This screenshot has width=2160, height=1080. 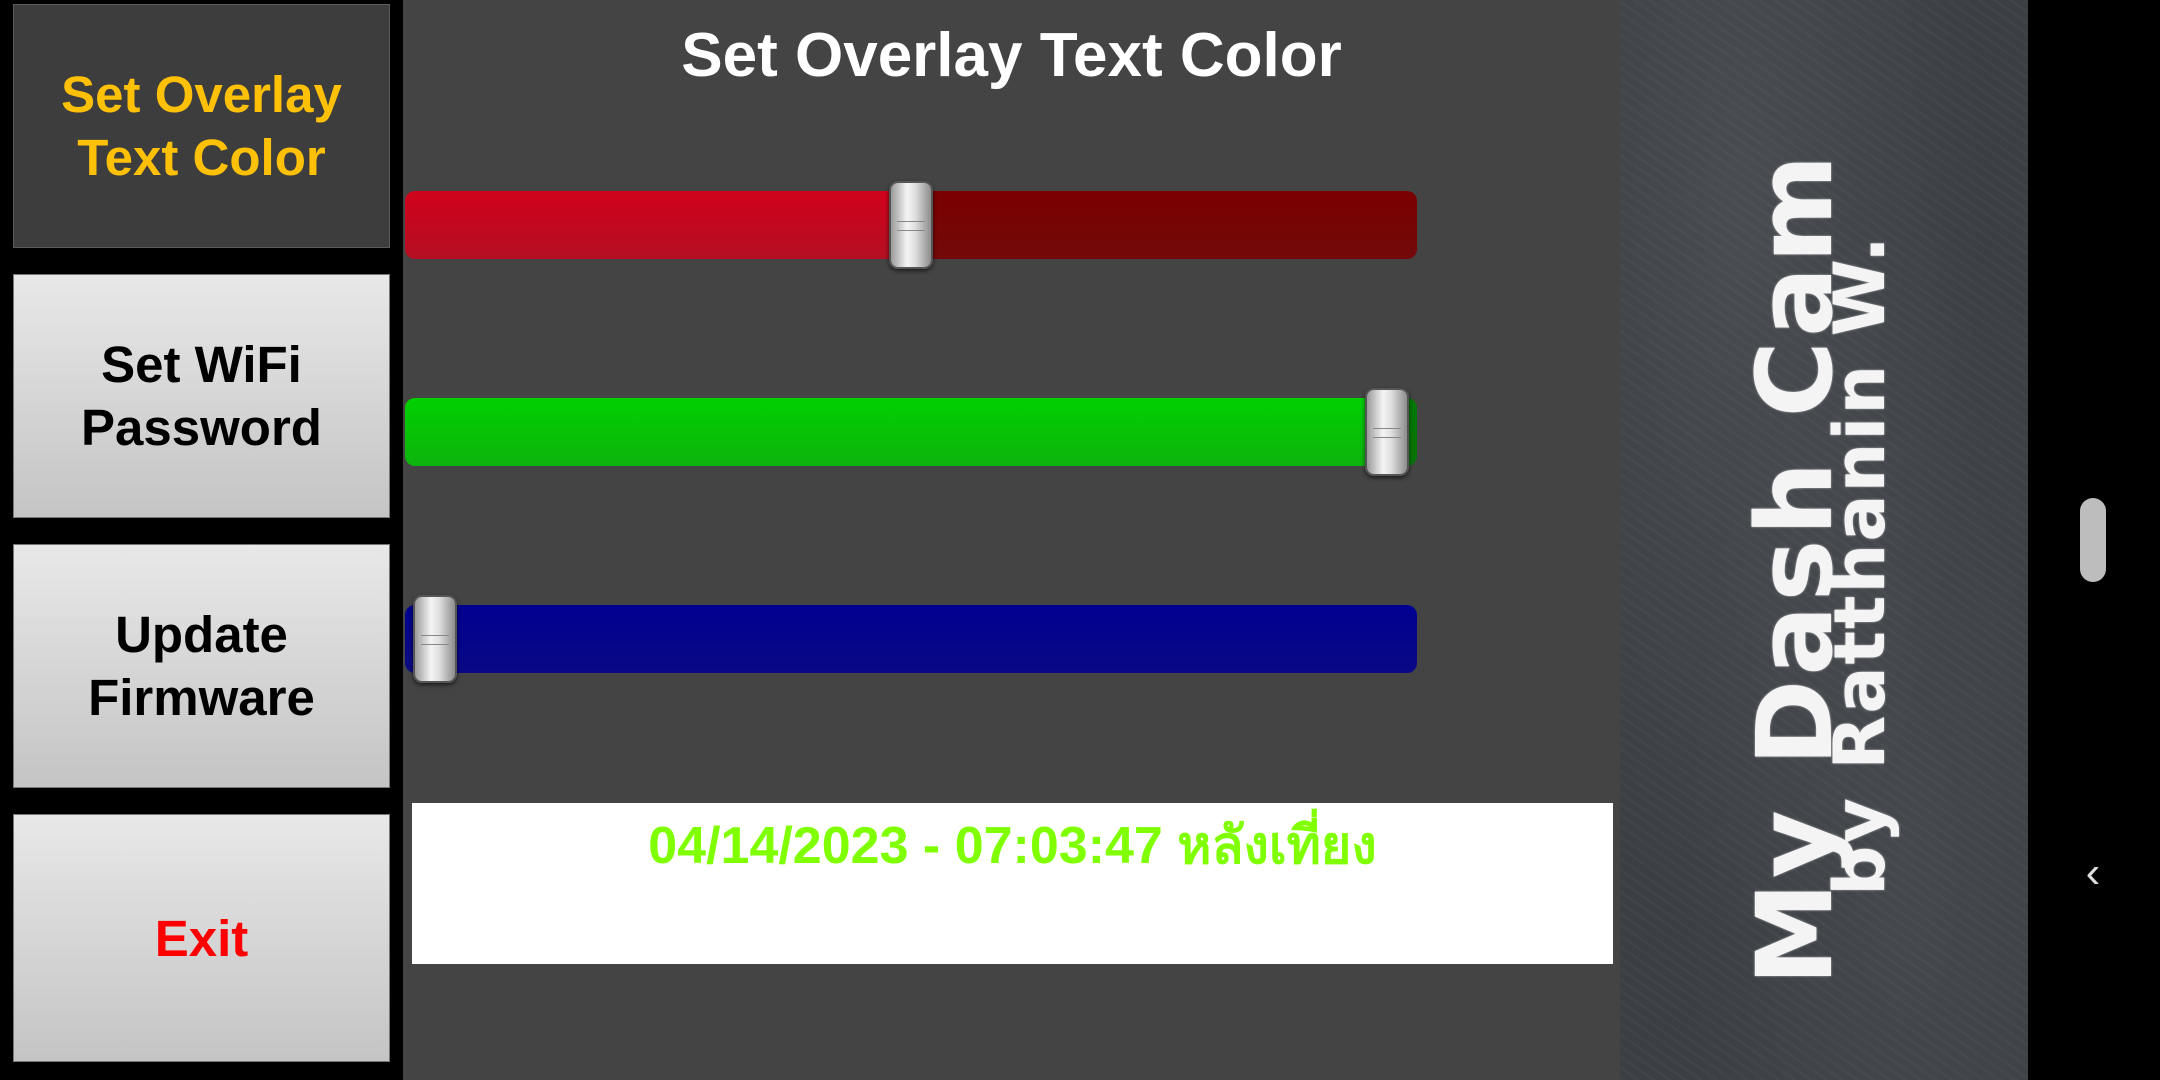 I want to click on system-navigation-bar: ‹, so click(x=2094, y=540).